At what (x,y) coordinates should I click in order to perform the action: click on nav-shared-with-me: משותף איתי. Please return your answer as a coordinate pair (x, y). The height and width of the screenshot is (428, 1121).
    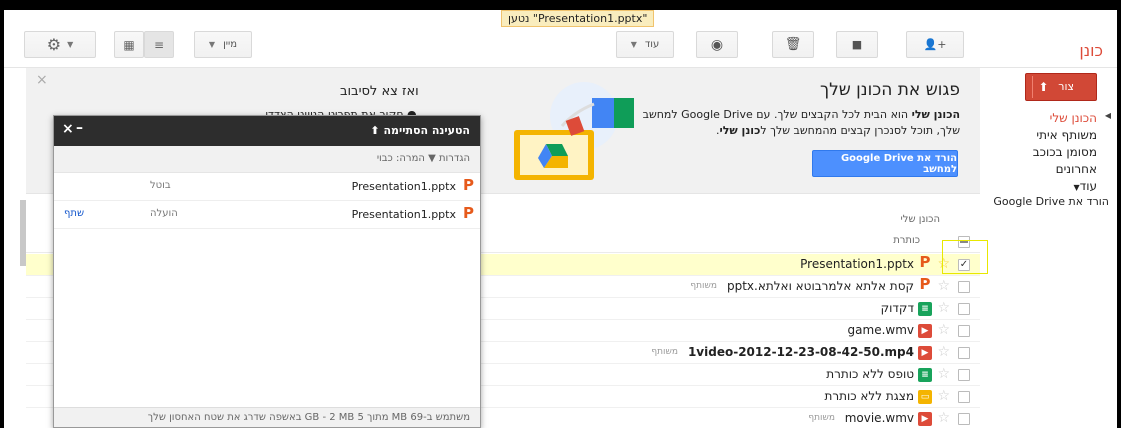
    Looking at the image, I should click on (1066, 135).